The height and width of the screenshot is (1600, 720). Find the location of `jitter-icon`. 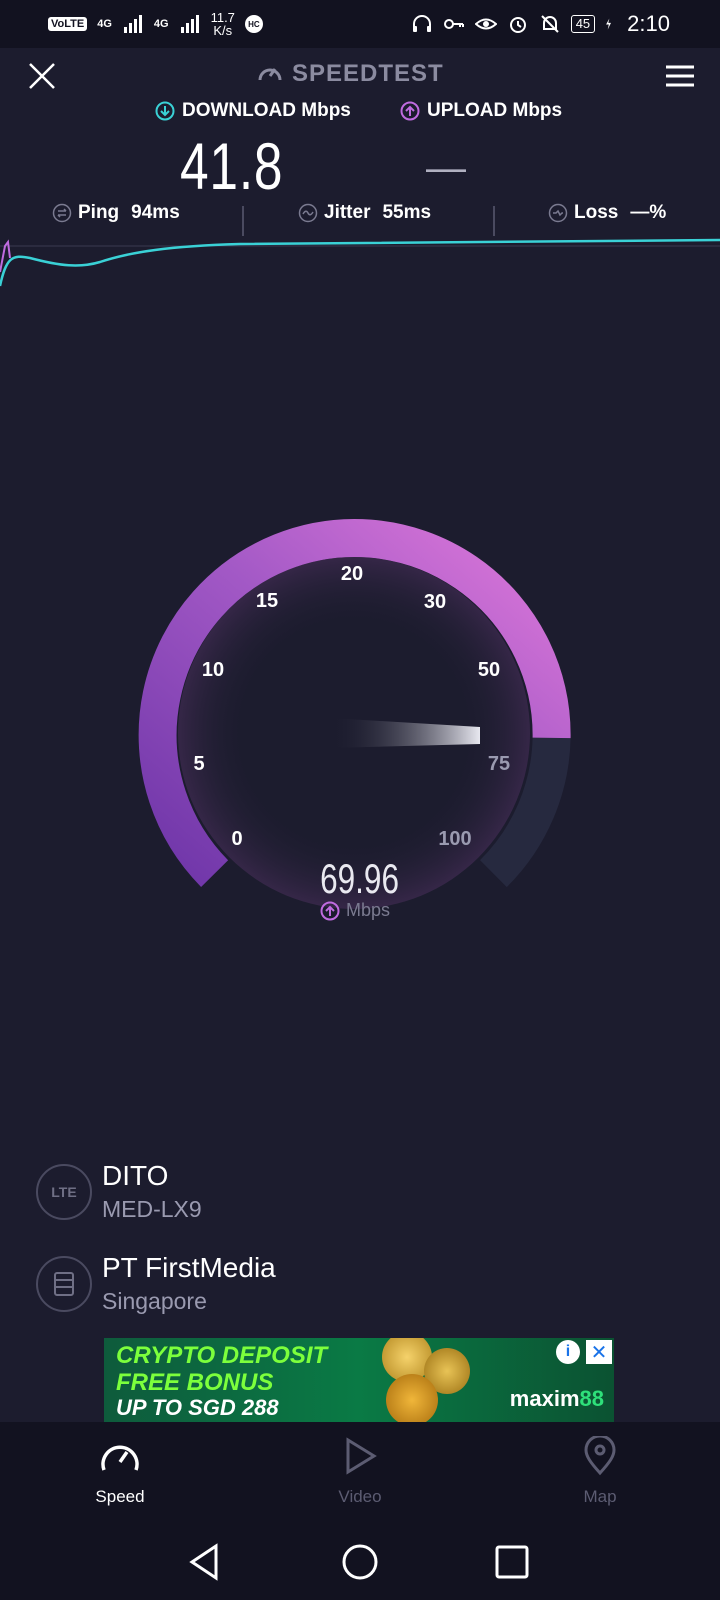

jitter-icon is located at coordinates (308, 213).